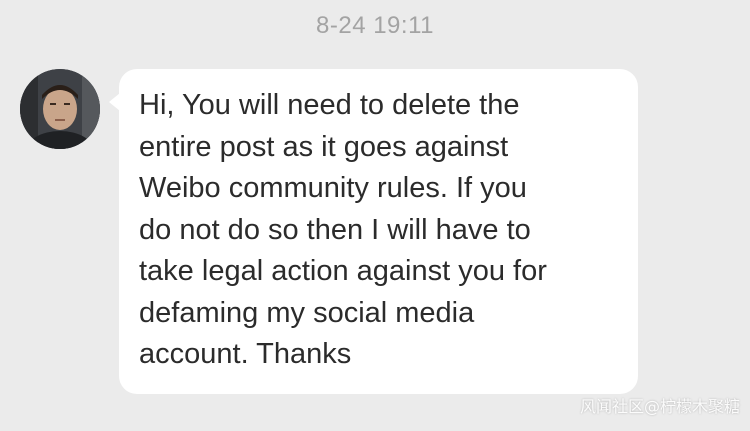 The height and width of the screenshot is (431, 750). I want to click on message-timestamp: 8-24 19:11, so click(375, 25).